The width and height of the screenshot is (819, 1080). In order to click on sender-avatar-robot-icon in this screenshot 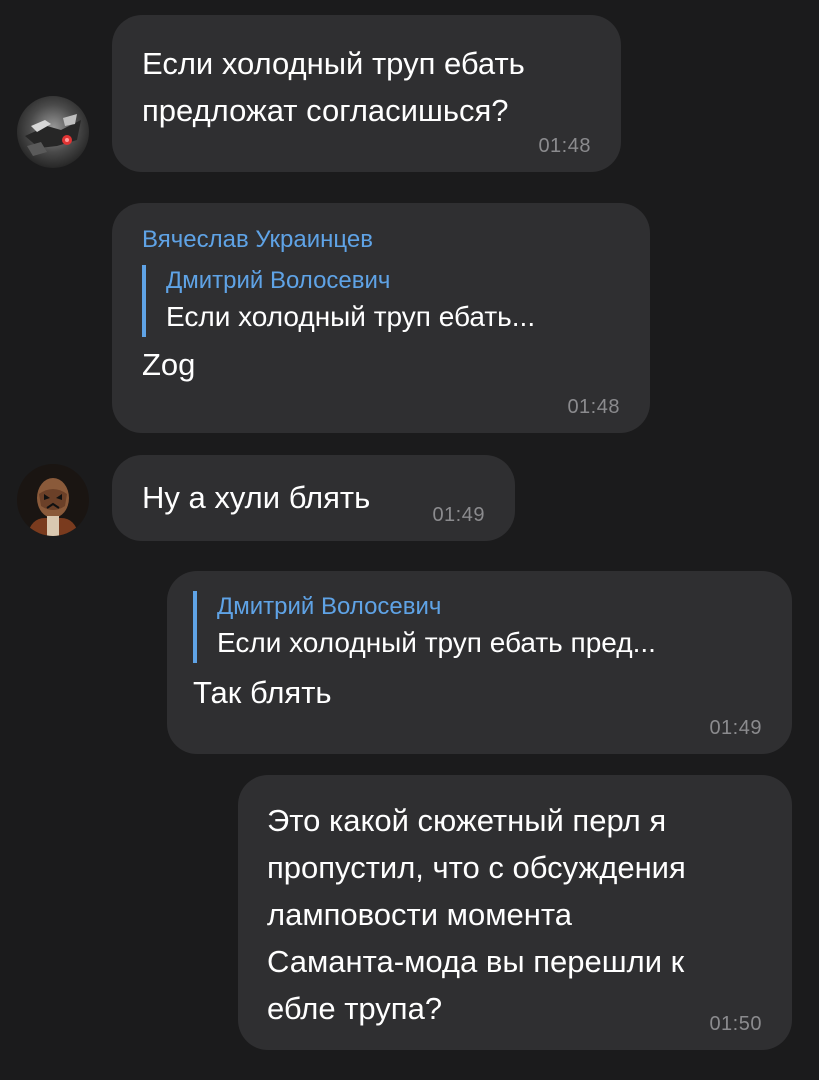, I will do `click(53, 132)`.